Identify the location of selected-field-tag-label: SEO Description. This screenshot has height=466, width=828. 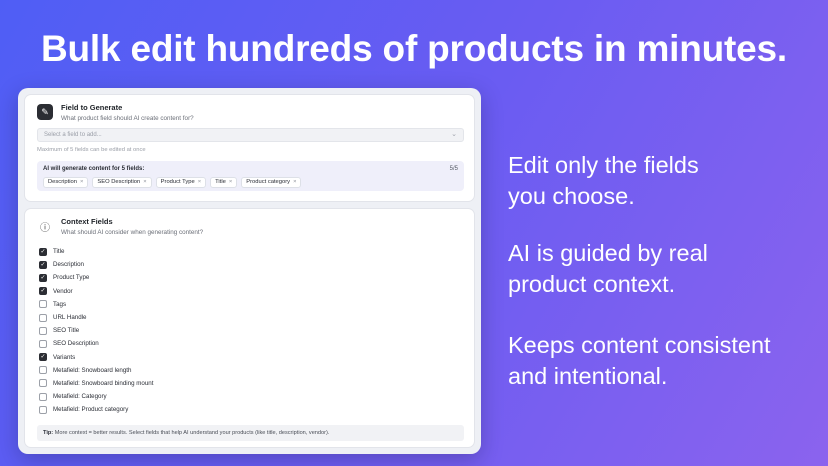
(119, 182).